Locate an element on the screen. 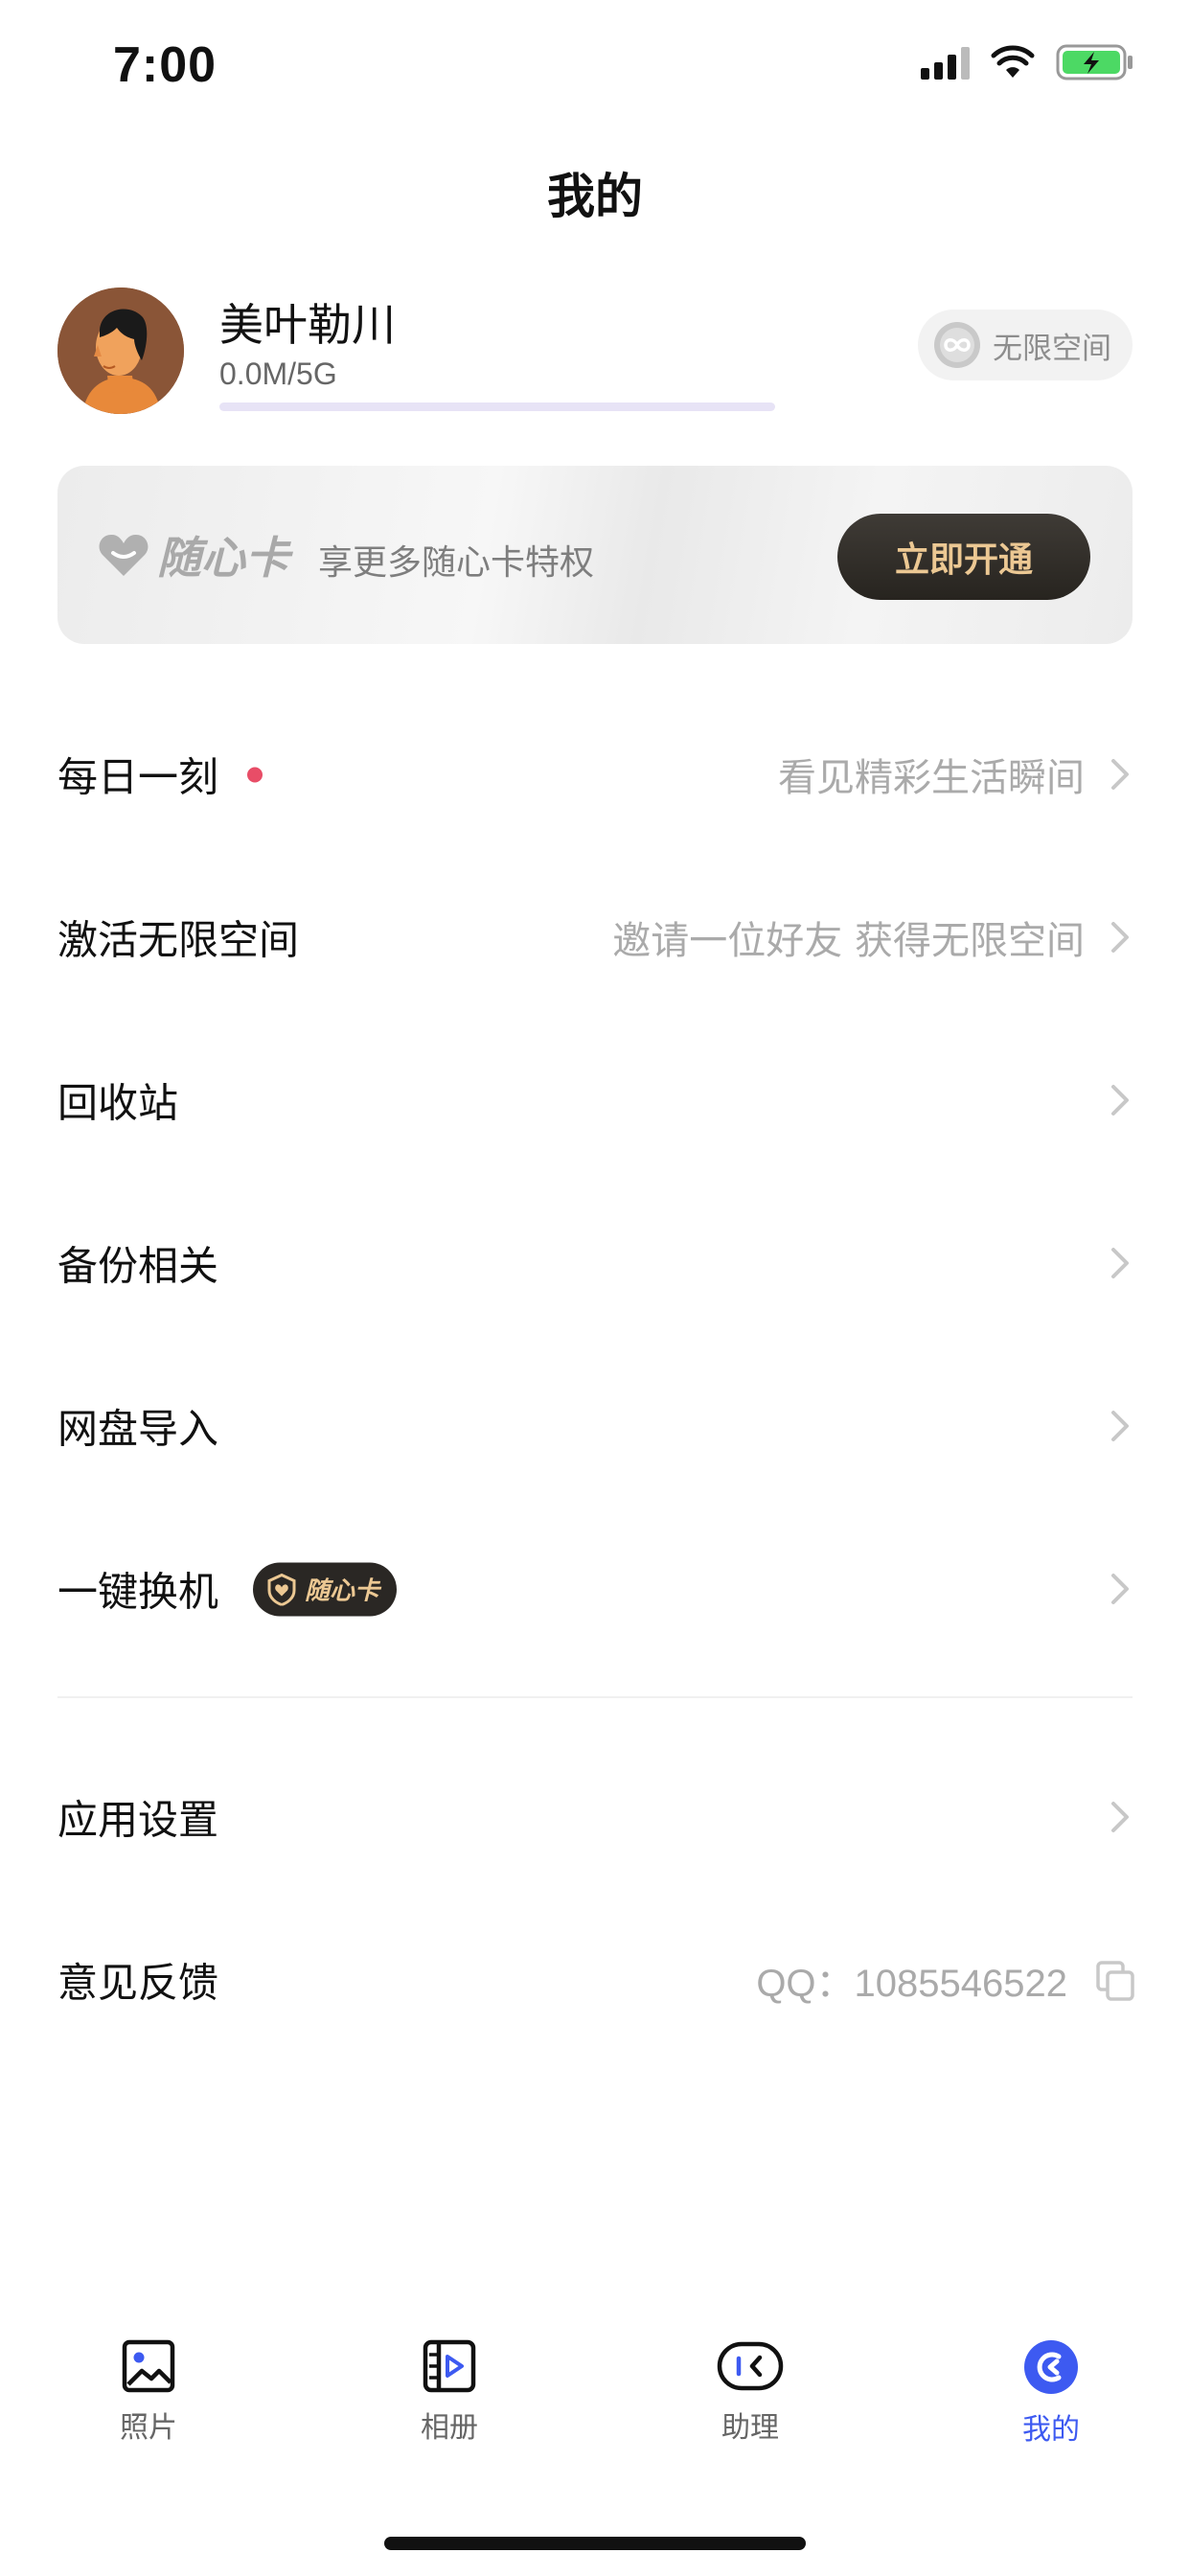 The image size is (1190, 2576). cloud-import-label: 网盘导入 is located at coordinates (138, 1429).